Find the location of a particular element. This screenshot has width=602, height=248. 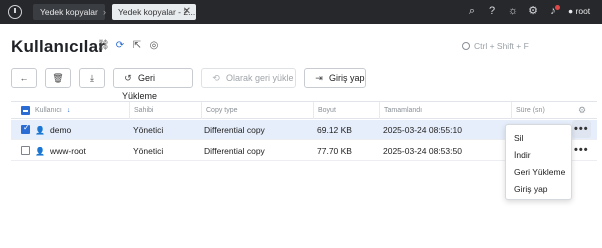

user-name: root is located at coordinates (583, 11).